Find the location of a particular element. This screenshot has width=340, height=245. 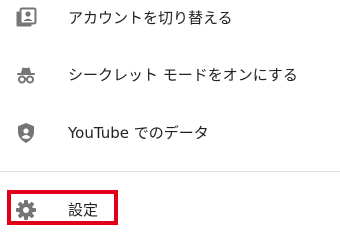

settings-label: 設定 is located at coordinates (83, 210).